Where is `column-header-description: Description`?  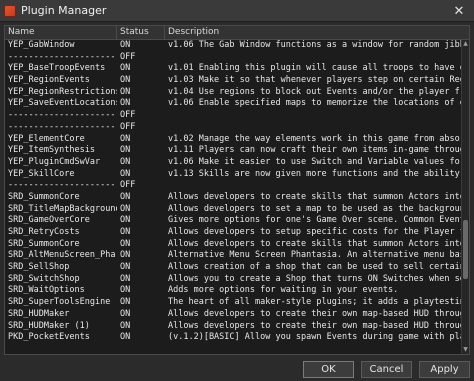
column-header-description: Description is located at coordinates (317, 32).